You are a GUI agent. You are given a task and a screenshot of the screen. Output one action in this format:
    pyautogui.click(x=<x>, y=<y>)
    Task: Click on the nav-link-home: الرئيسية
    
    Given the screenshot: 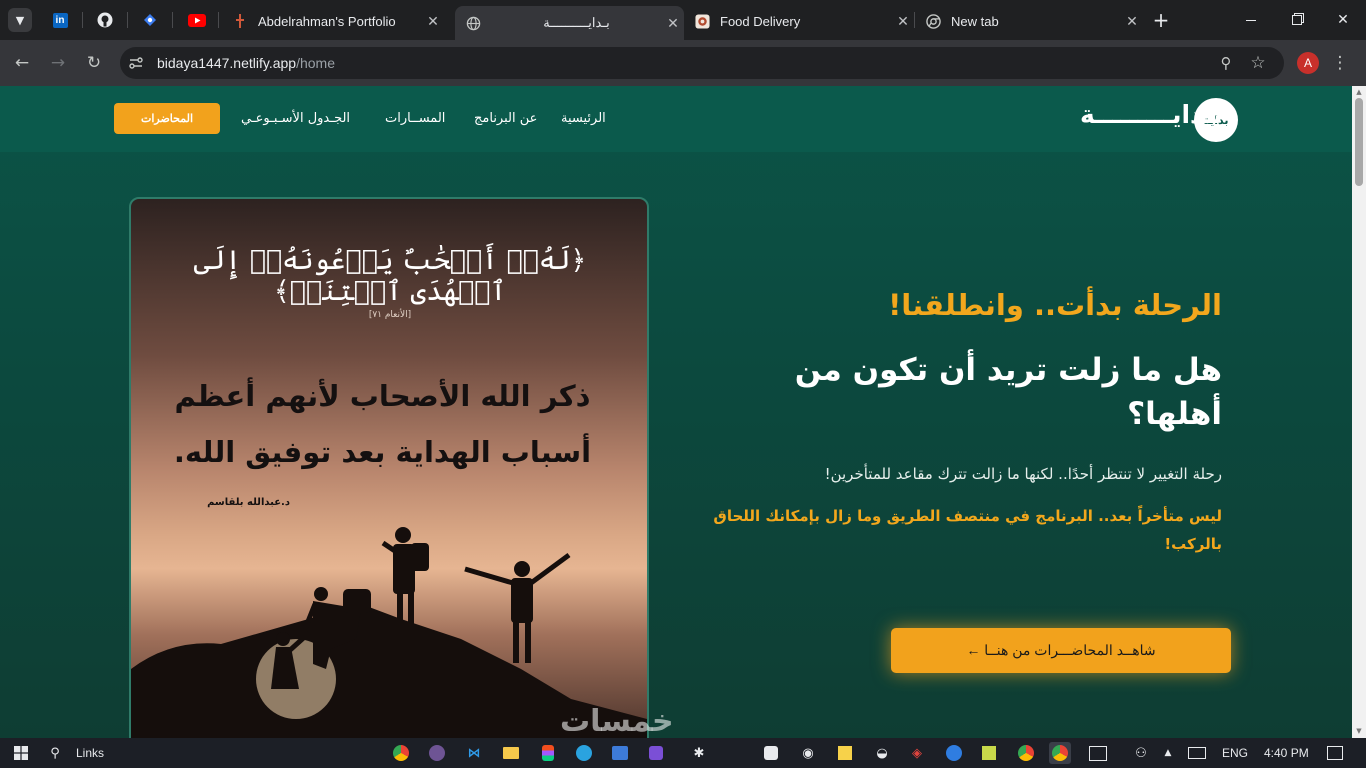 What is the action you would take?
    pyautogui.click(x=583, y=118)
    